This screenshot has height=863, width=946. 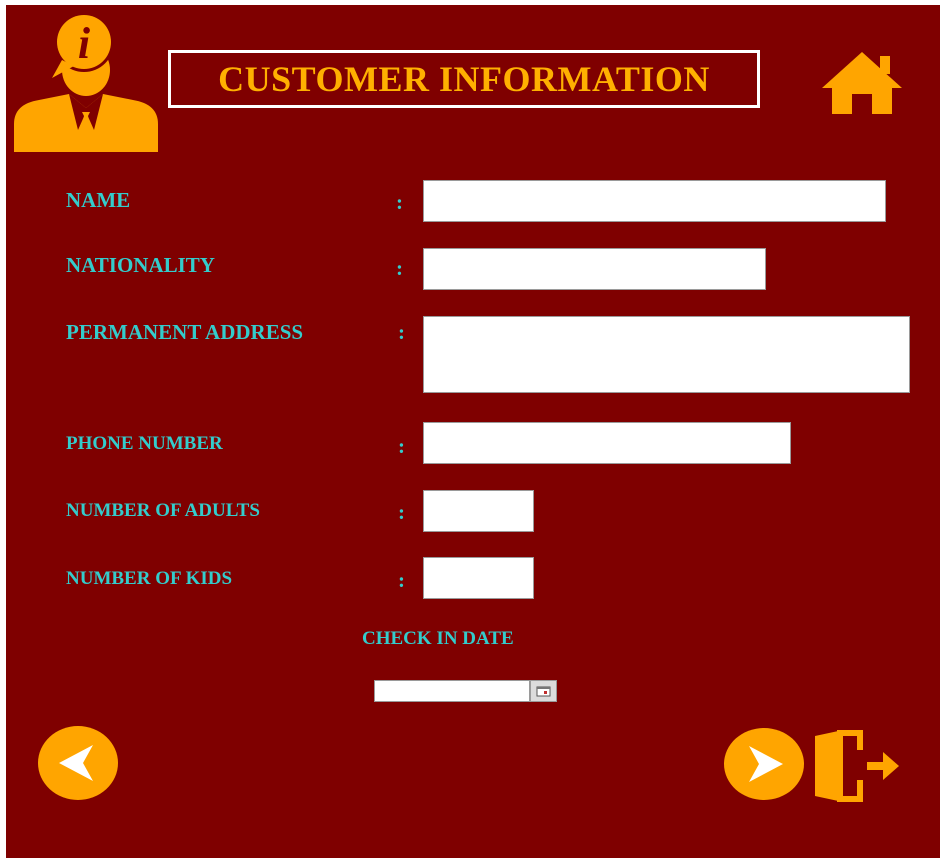 What do you see at coordinates (654, 201) in the screenshot?
I see `name-field` at bounding box center [654, 201].